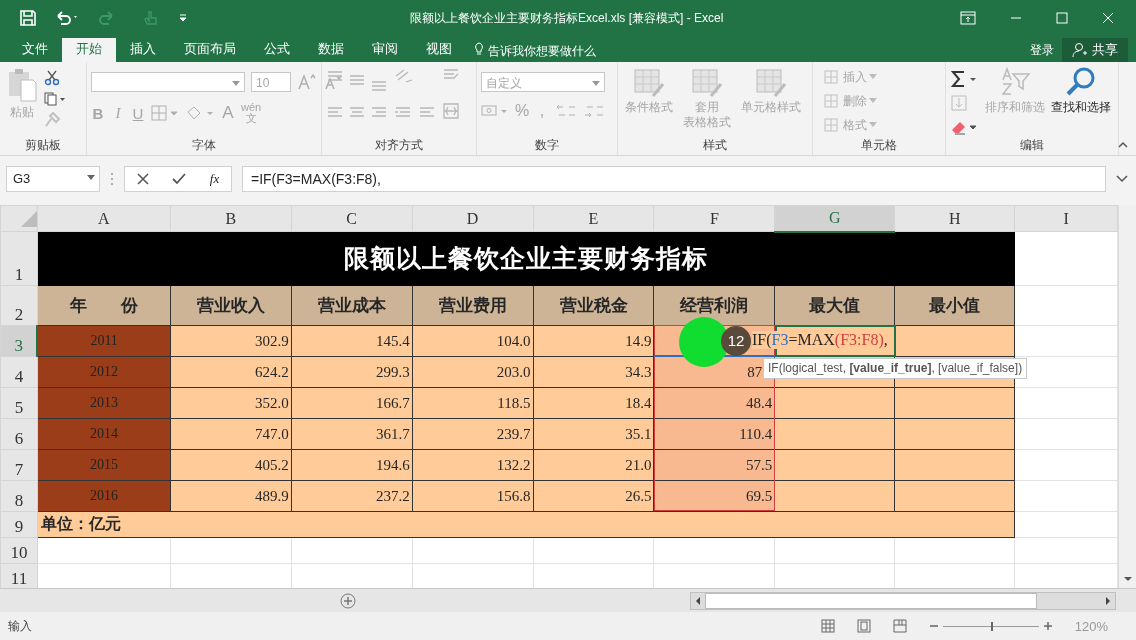 This screenshot has width=1136, height=640. What do you see at coordinates (968, 18) in the screenshot?
I see `ribbon-display-icon` at bounding box center [968, 18].